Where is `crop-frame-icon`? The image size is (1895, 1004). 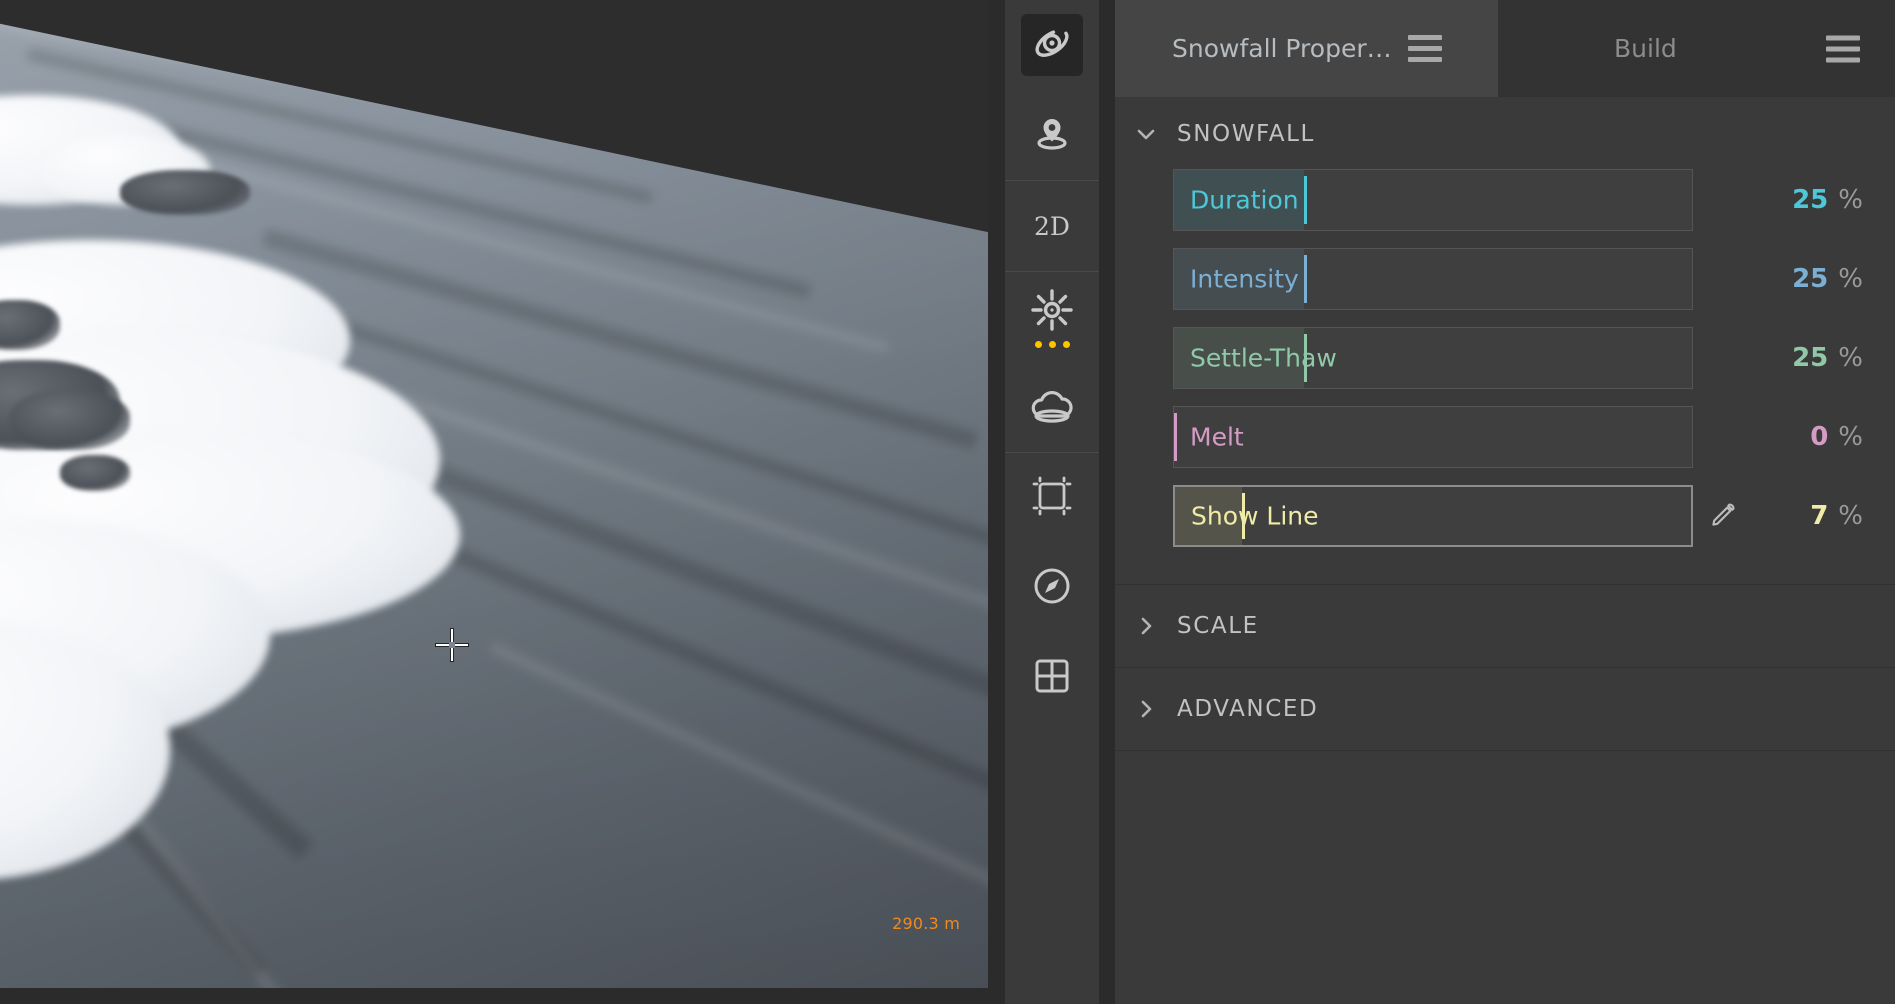 crop-frame-icon is located at coordinates (1052, 498).